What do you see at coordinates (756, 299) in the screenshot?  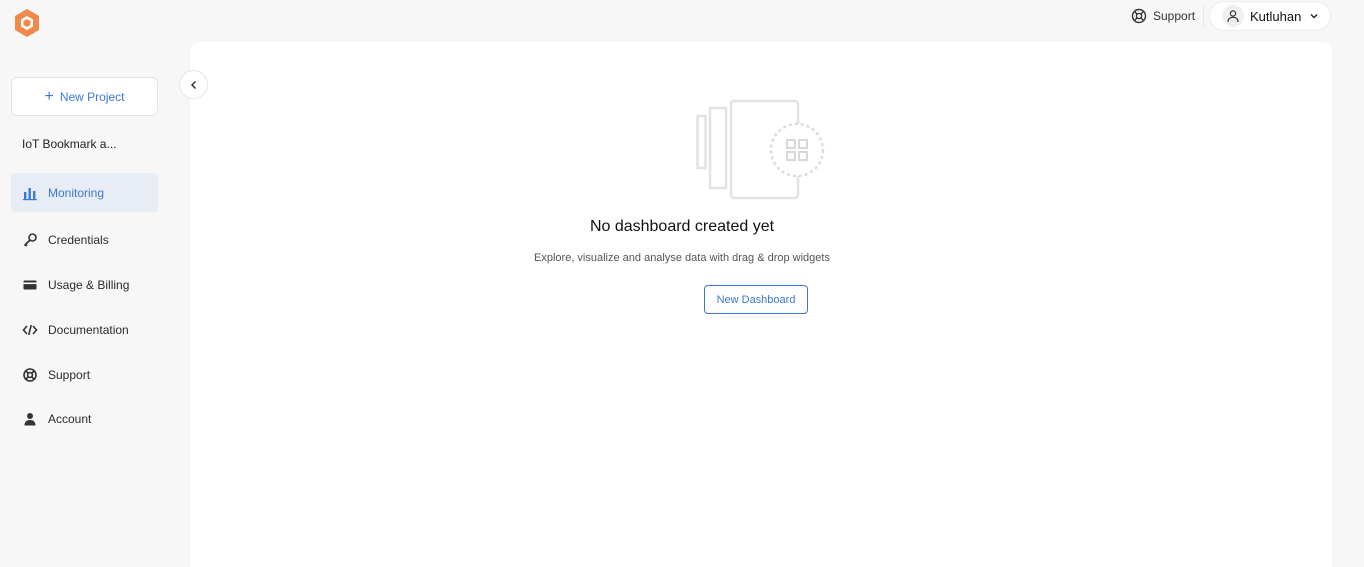 I see `new-dashboard-button: New Dashboard` at bounding box center [756, 299].